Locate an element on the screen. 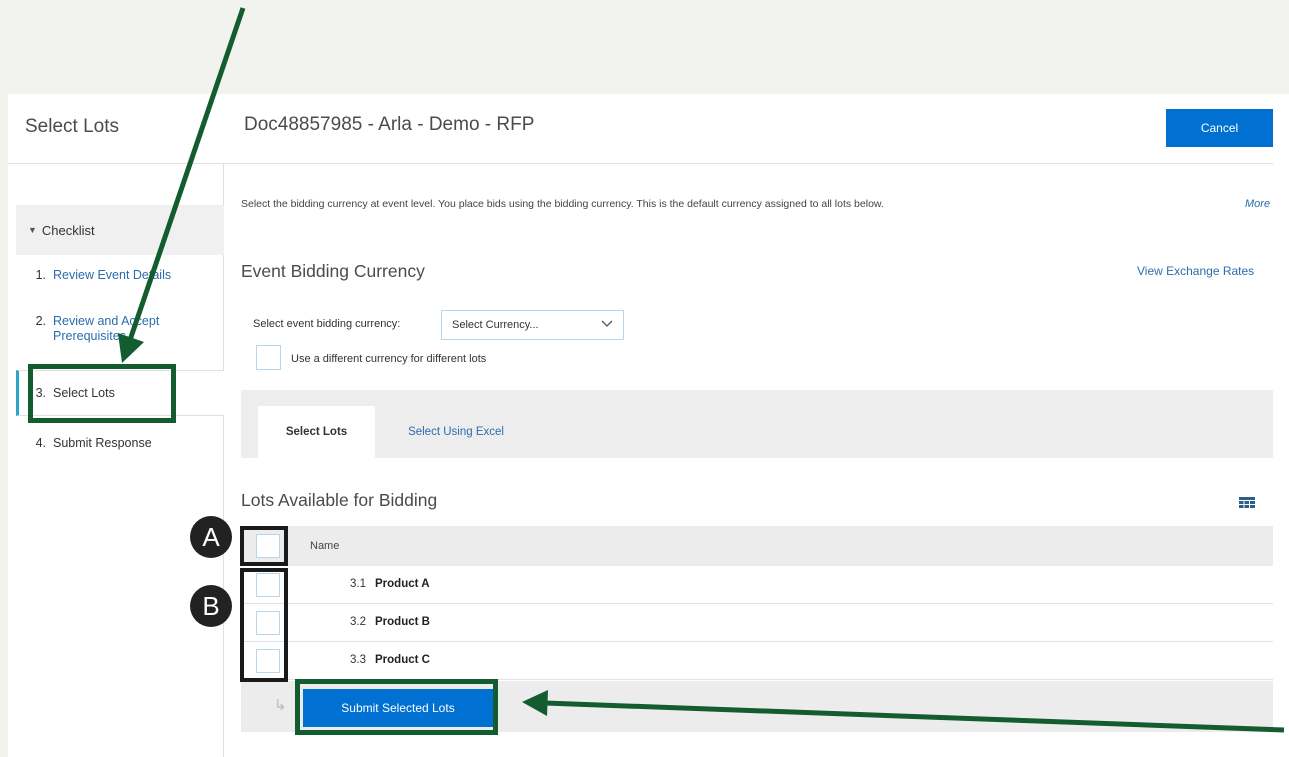  table-row: 3.3 Product C is located at coordinates (757, 661).